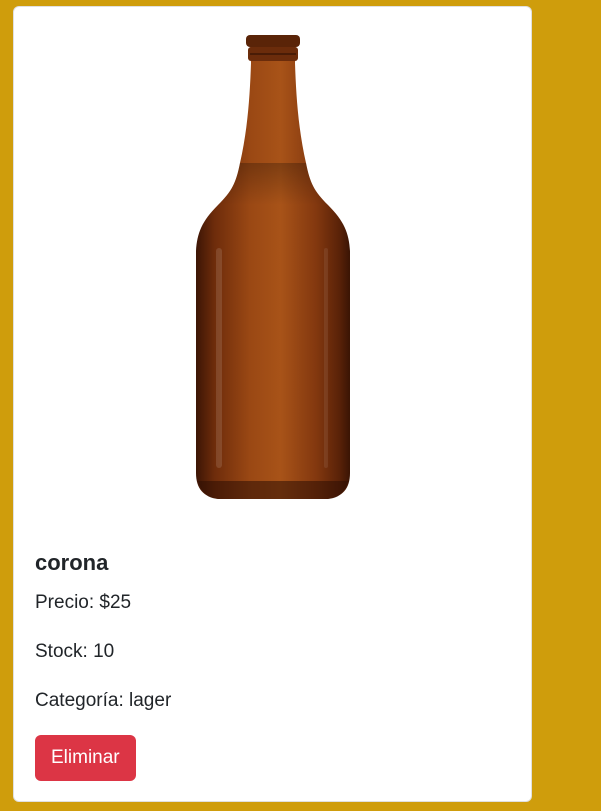 This screenshot has width=601, height=811. I want to click on stock-label: Stock:, so click(61, 651).